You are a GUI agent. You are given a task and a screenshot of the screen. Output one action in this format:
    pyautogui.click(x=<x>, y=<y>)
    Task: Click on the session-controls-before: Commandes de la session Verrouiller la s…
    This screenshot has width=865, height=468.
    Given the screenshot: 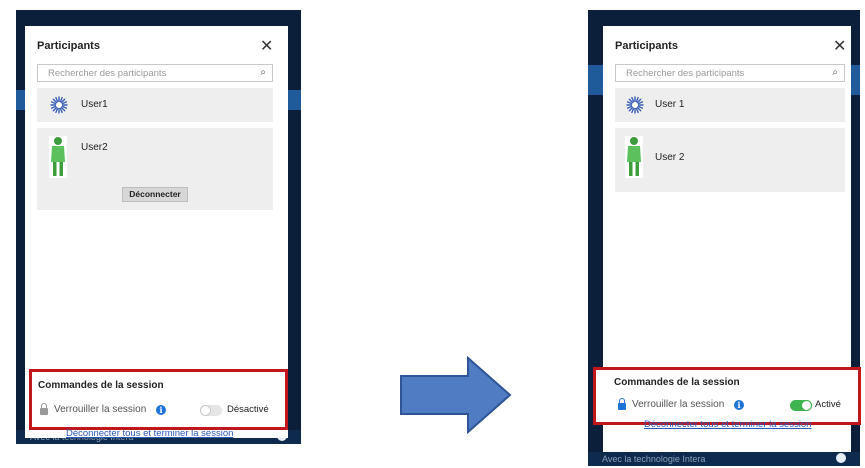 What is the action you would take?
    pyautogui.click(x=158, y=399)
    